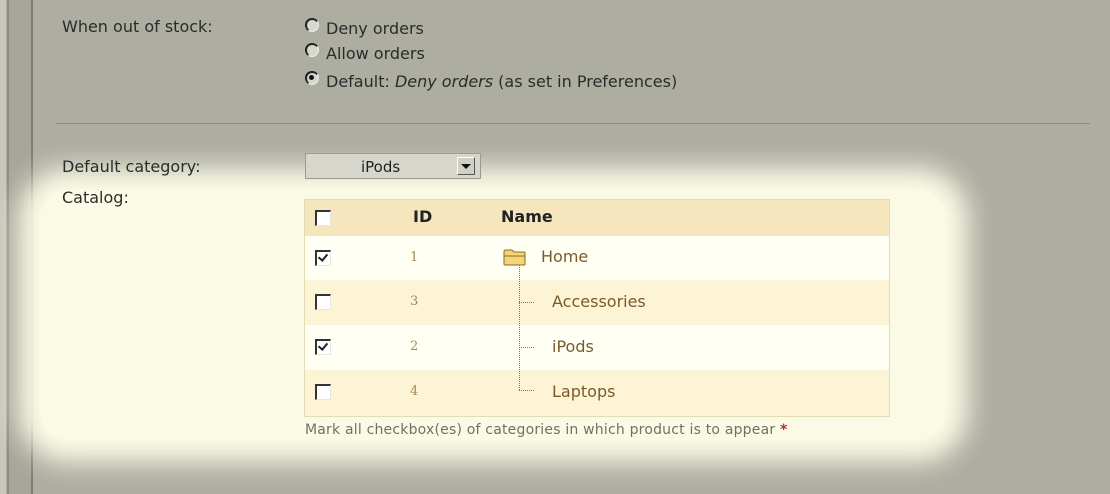 This screenshot has height=494, width=1110. Describe the element at coordinates (783, 430) in the screenshot. I see `required-marker: *` at that location.